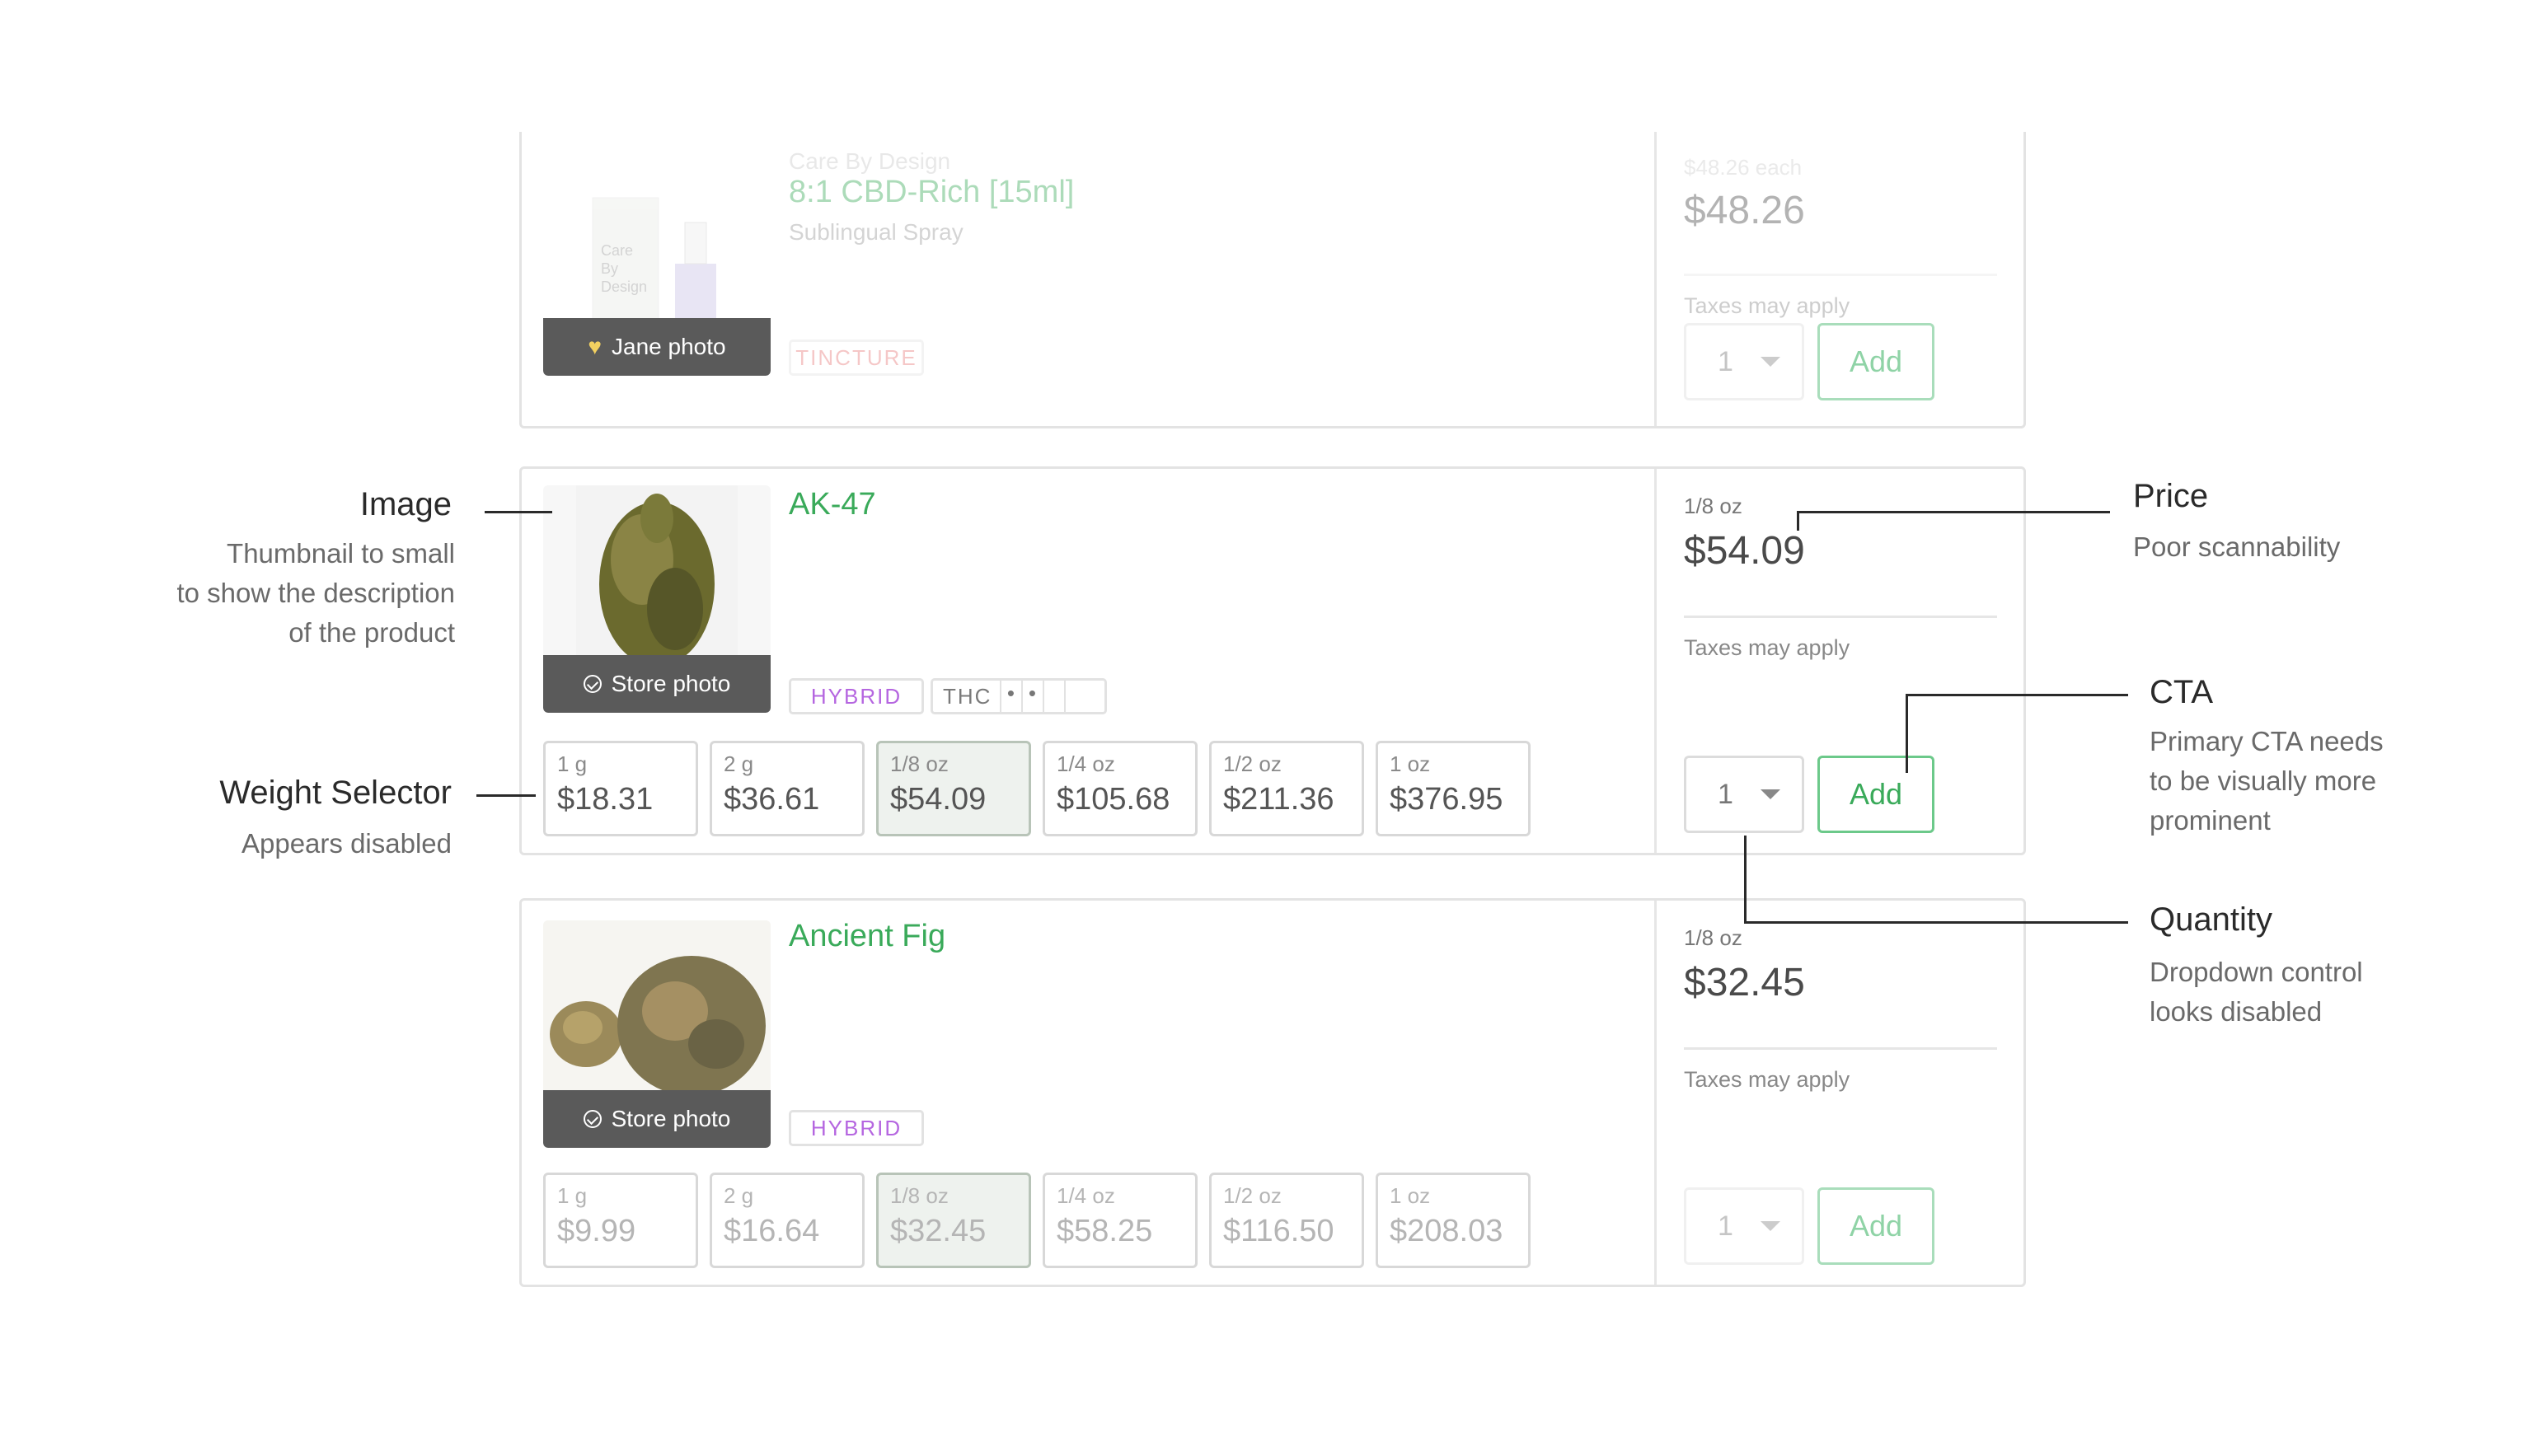 The height and width of the screenshot is (1456, 2532). What do you see at coordinates (772, 799) in the screenshot?
I see `weight-price: $36.61` at bounding box center [772, 799].